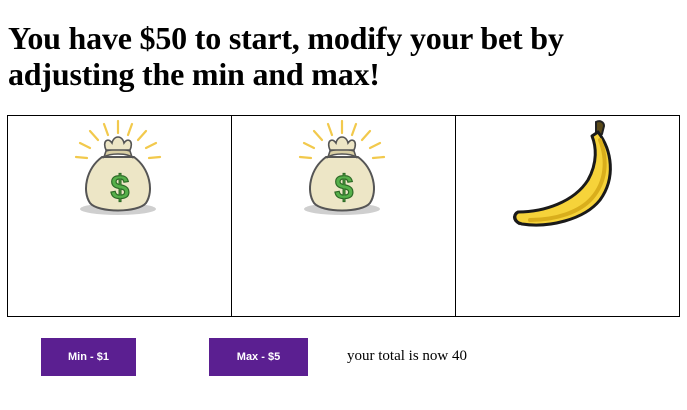 Image resolution: width=687 pixels, height=410 pixels. I want to click on min-bet-button: Min - $1, so click(88, 357).